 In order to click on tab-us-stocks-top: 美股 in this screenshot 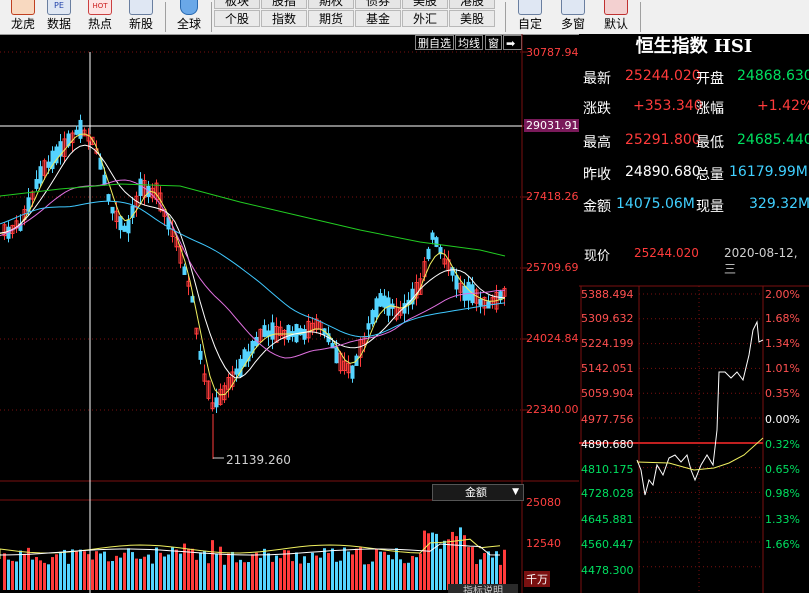, I will do `click(425, 4)`.